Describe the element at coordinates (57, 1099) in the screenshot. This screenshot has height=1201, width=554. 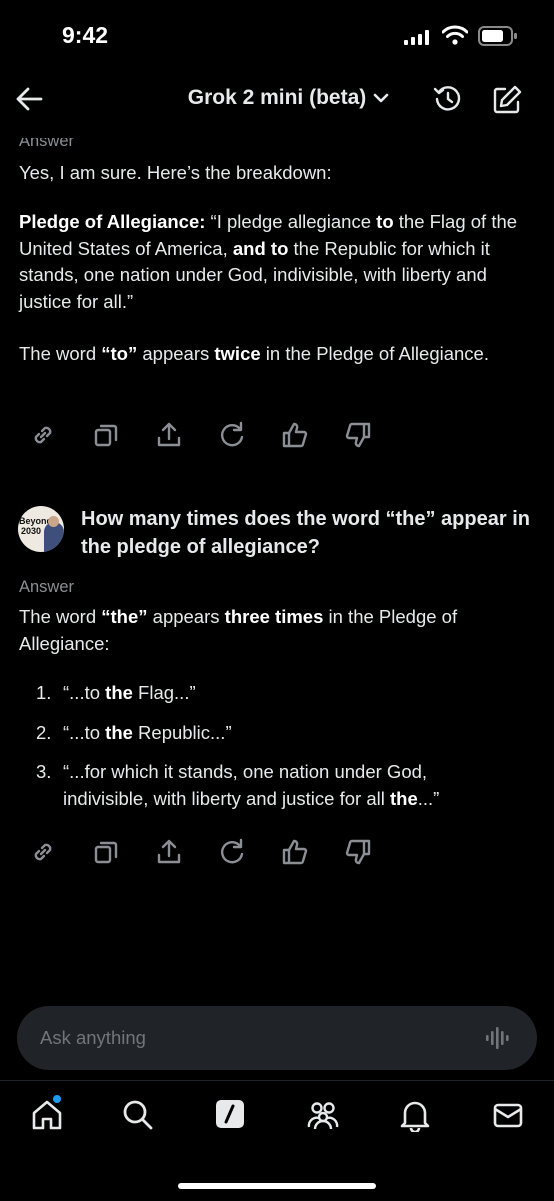
I see `notification-dot` at that location.